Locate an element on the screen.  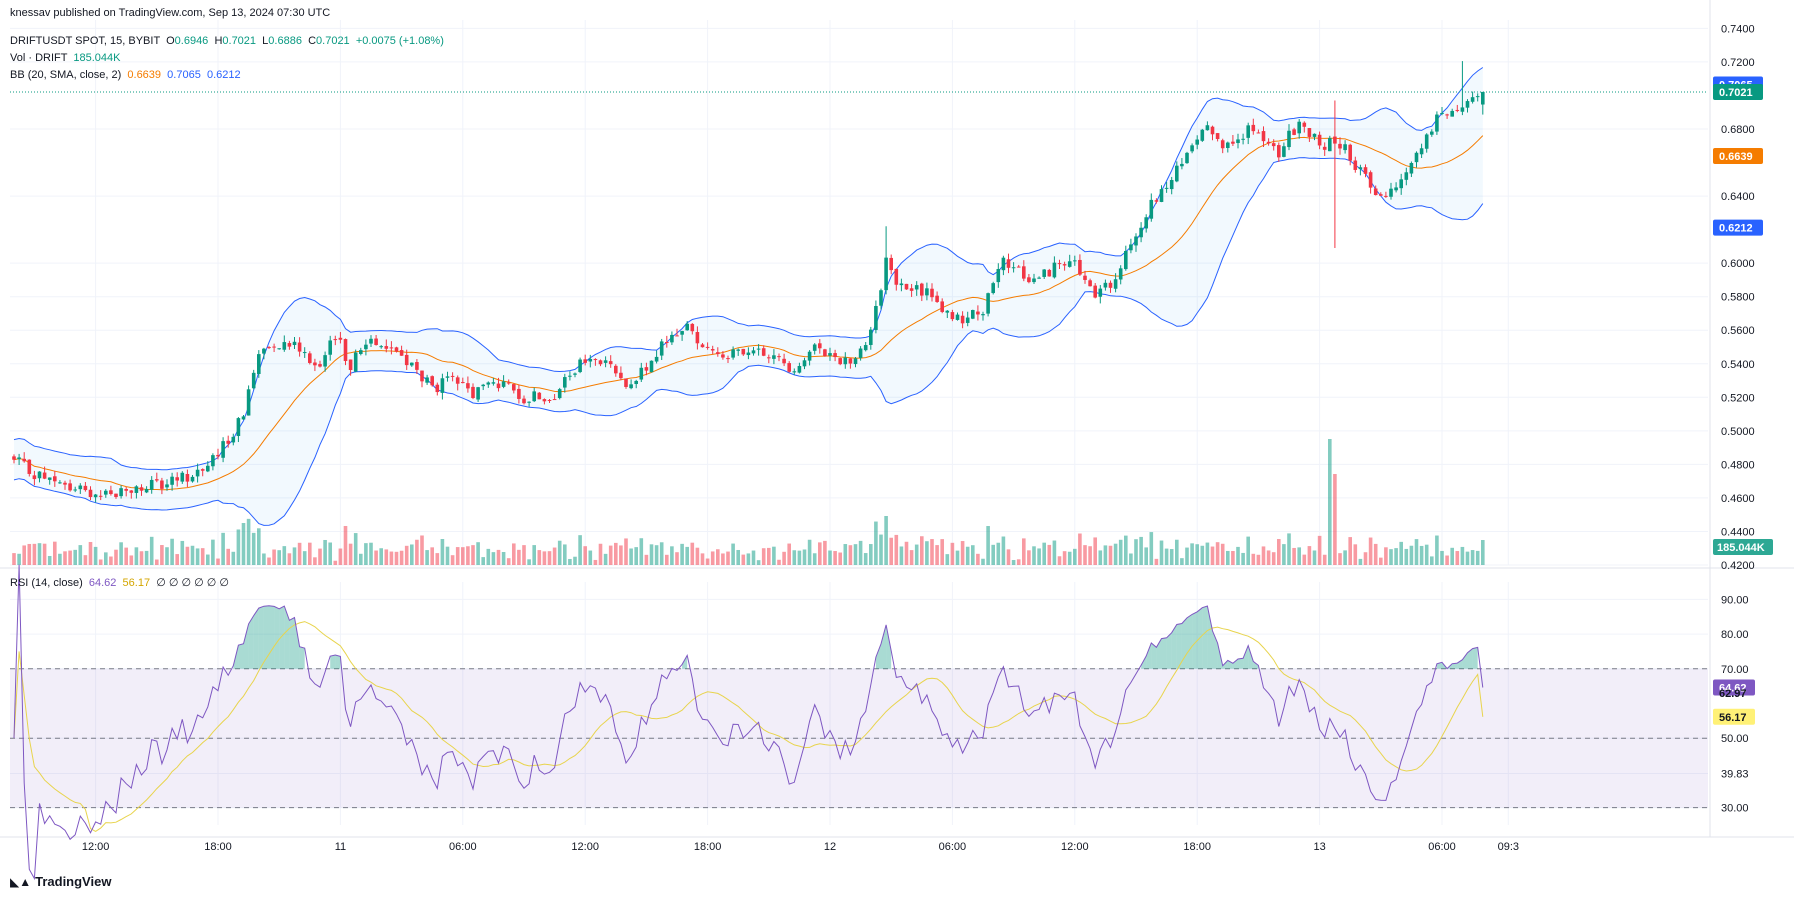
tradingview-logo: ◣▲ TradingView is located at coordinates (60, 881).